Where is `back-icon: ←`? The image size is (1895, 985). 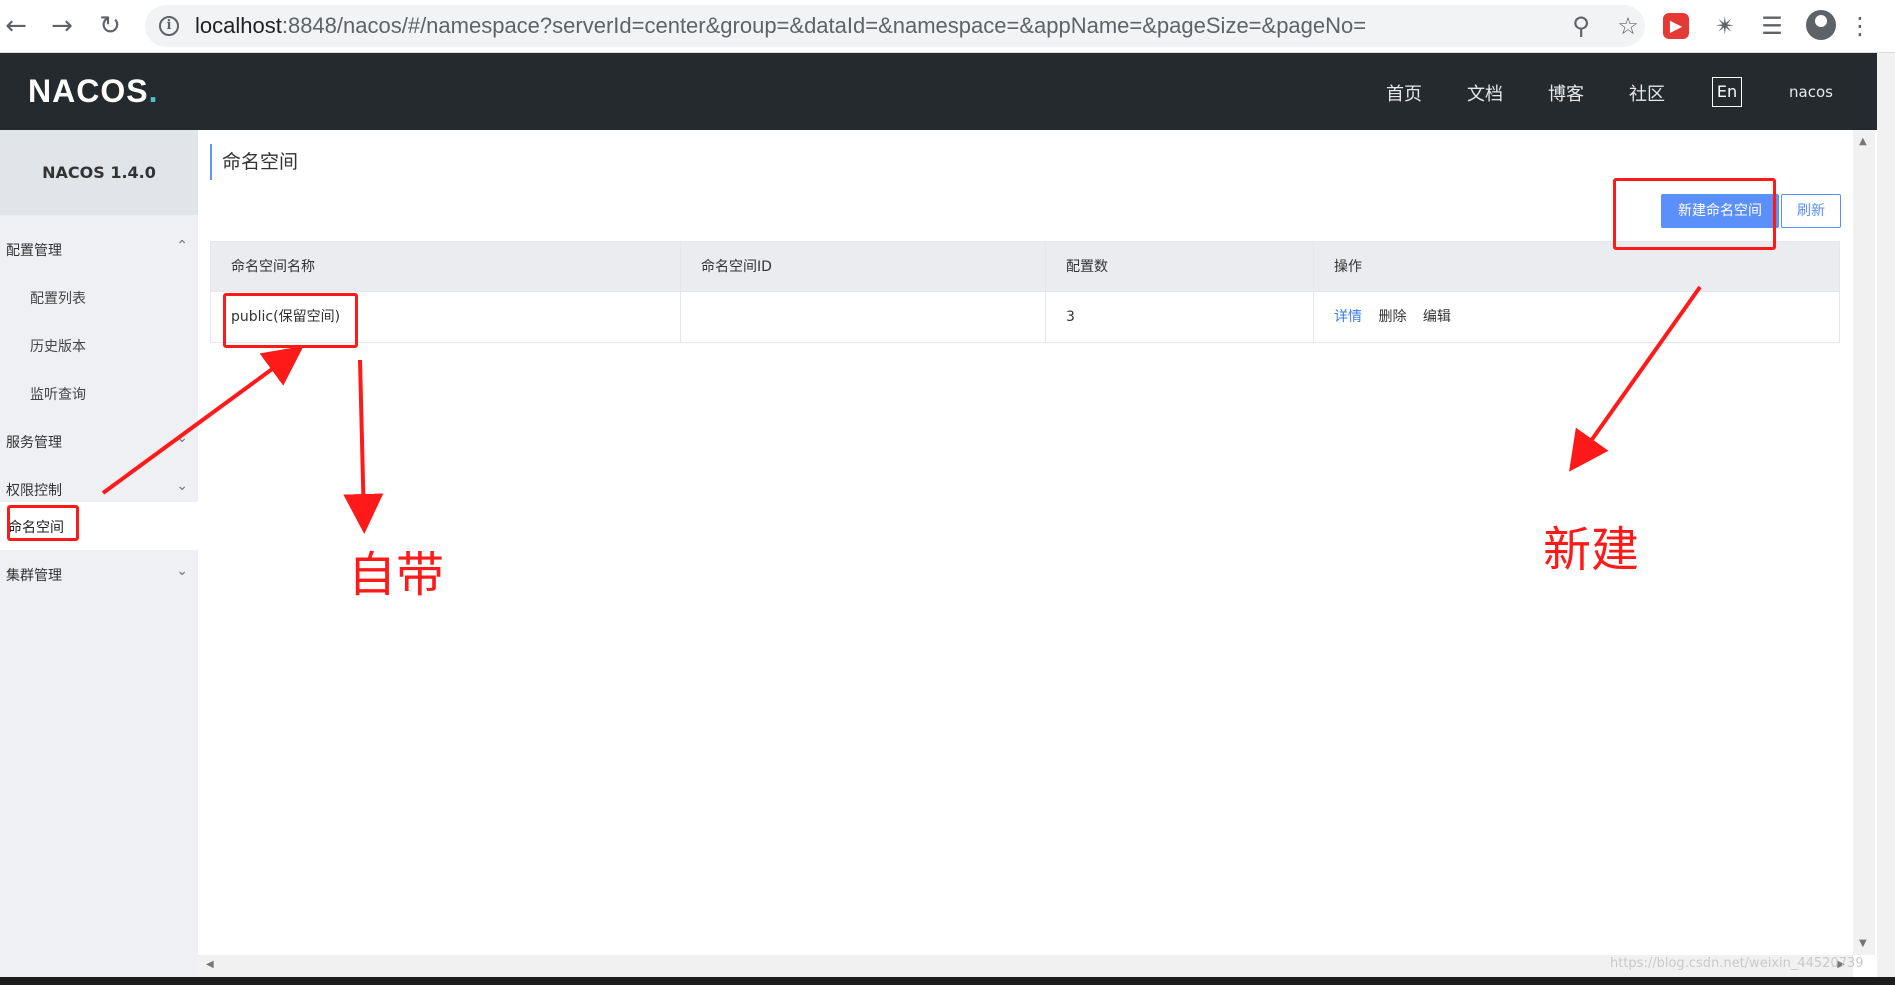
back-icon: ← is located at coordinates (16, 26).